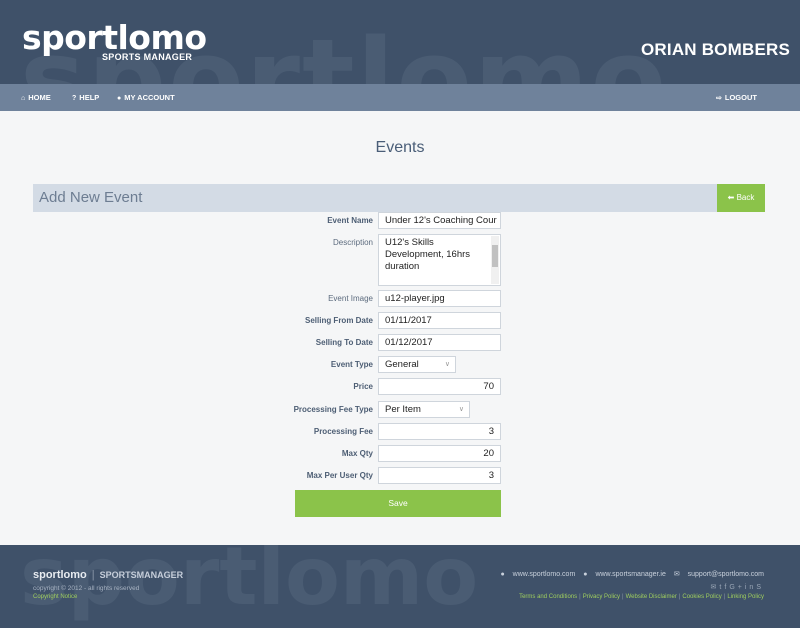 Image resolution: width=800 pixels, height=628 pixels. I want to click on description-textarea: U12's Skills Development, 16hrs duration, so click(439, 260).